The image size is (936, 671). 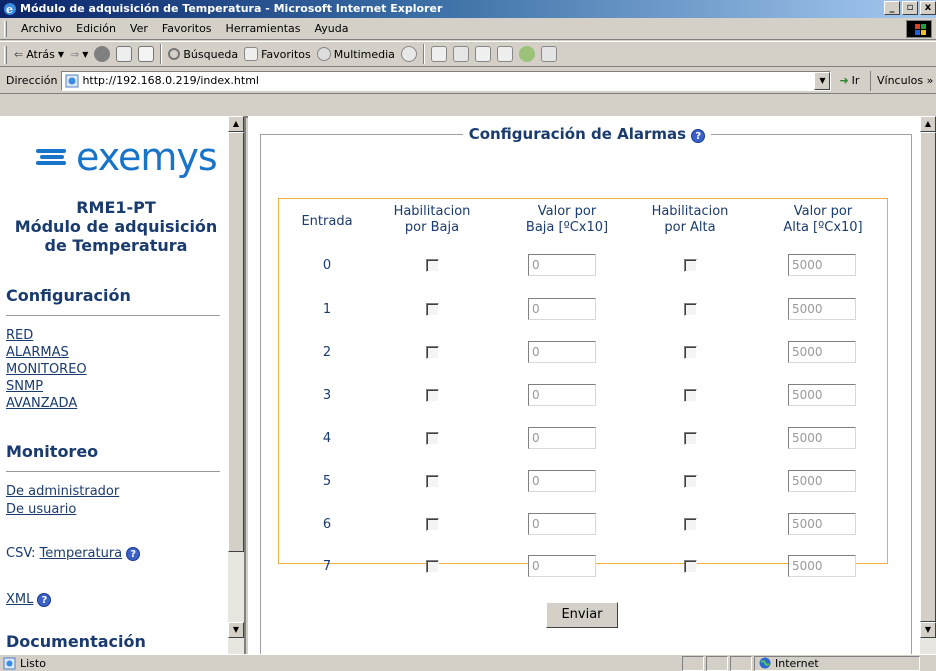 I want to click on xml-link: XML, so click(x=19, y=599).